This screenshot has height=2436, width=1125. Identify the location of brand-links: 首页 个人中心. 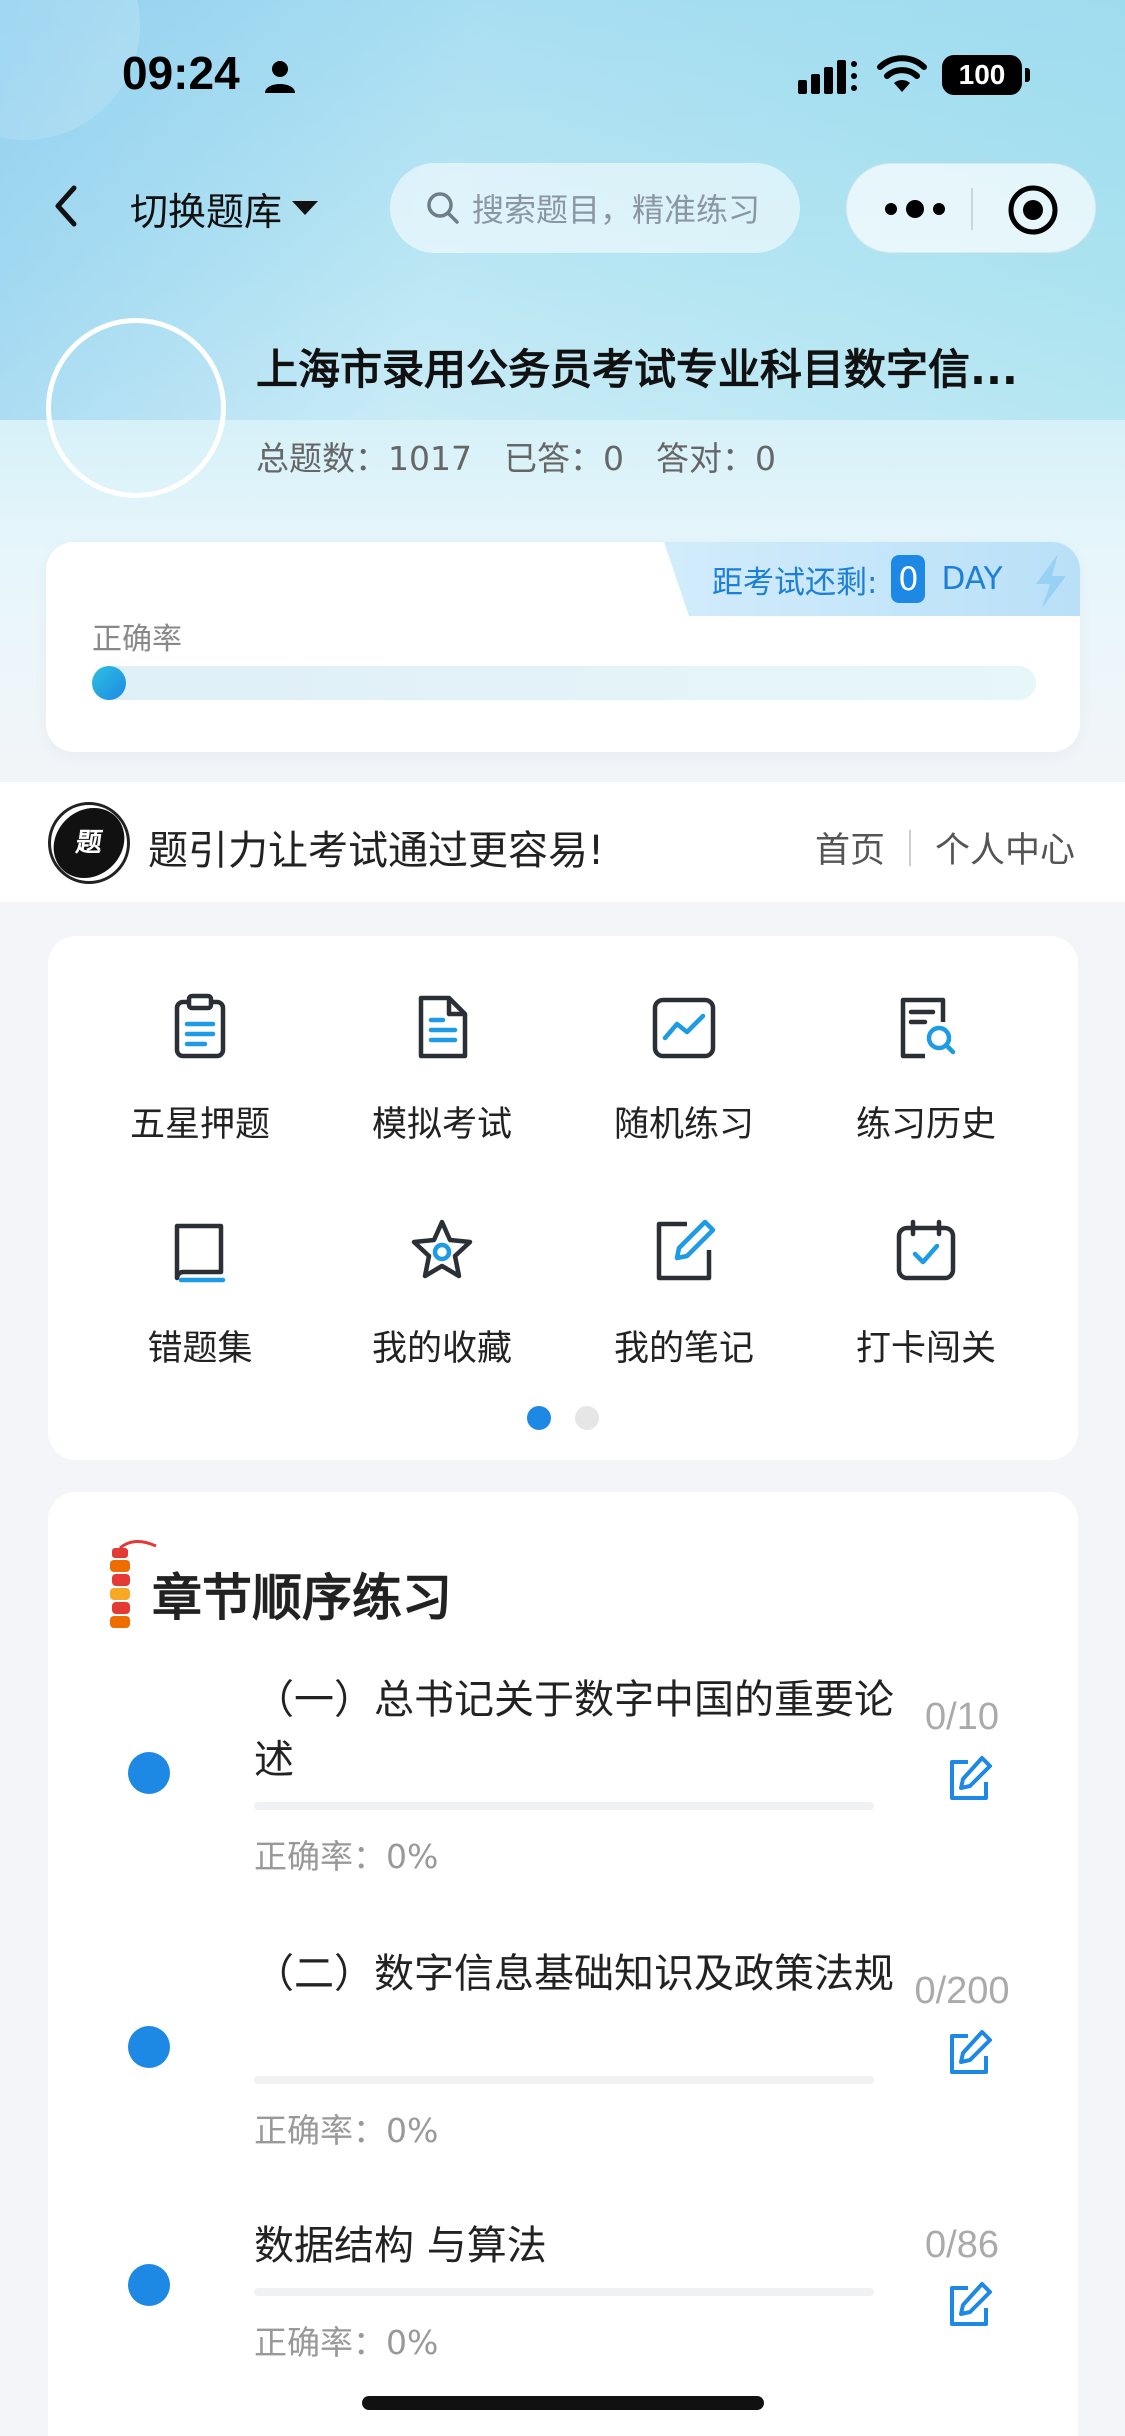
(945, 847).